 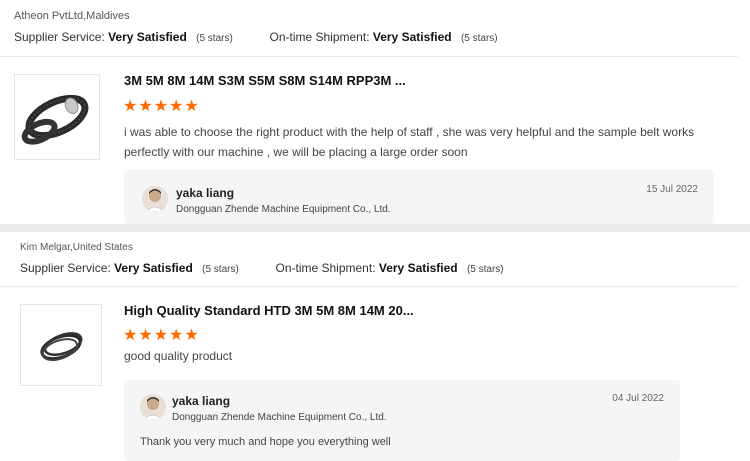 I want to click on customer-name: Atheon PvtLtd,Maldives, so click(x=72, y=16).